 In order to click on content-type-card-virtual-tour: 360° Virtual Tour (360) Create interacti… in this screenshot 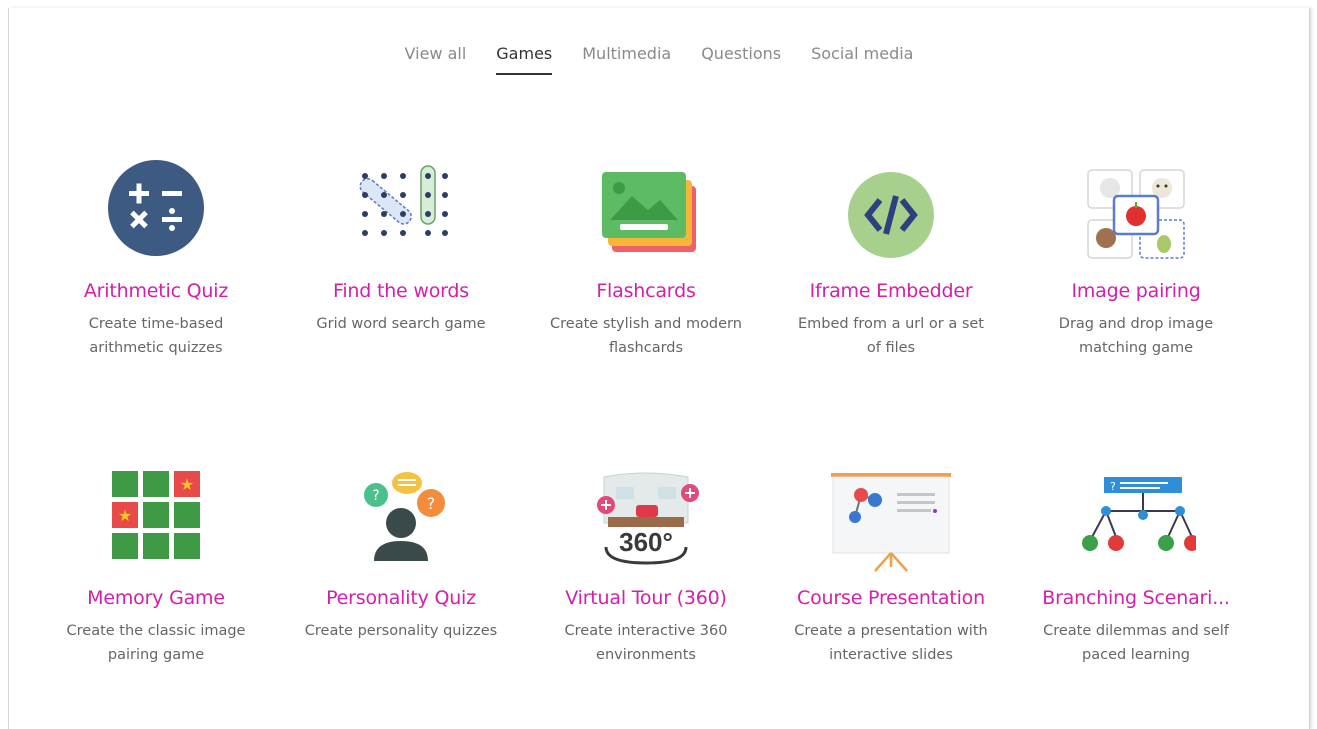, I will do `click(646, 566)`.